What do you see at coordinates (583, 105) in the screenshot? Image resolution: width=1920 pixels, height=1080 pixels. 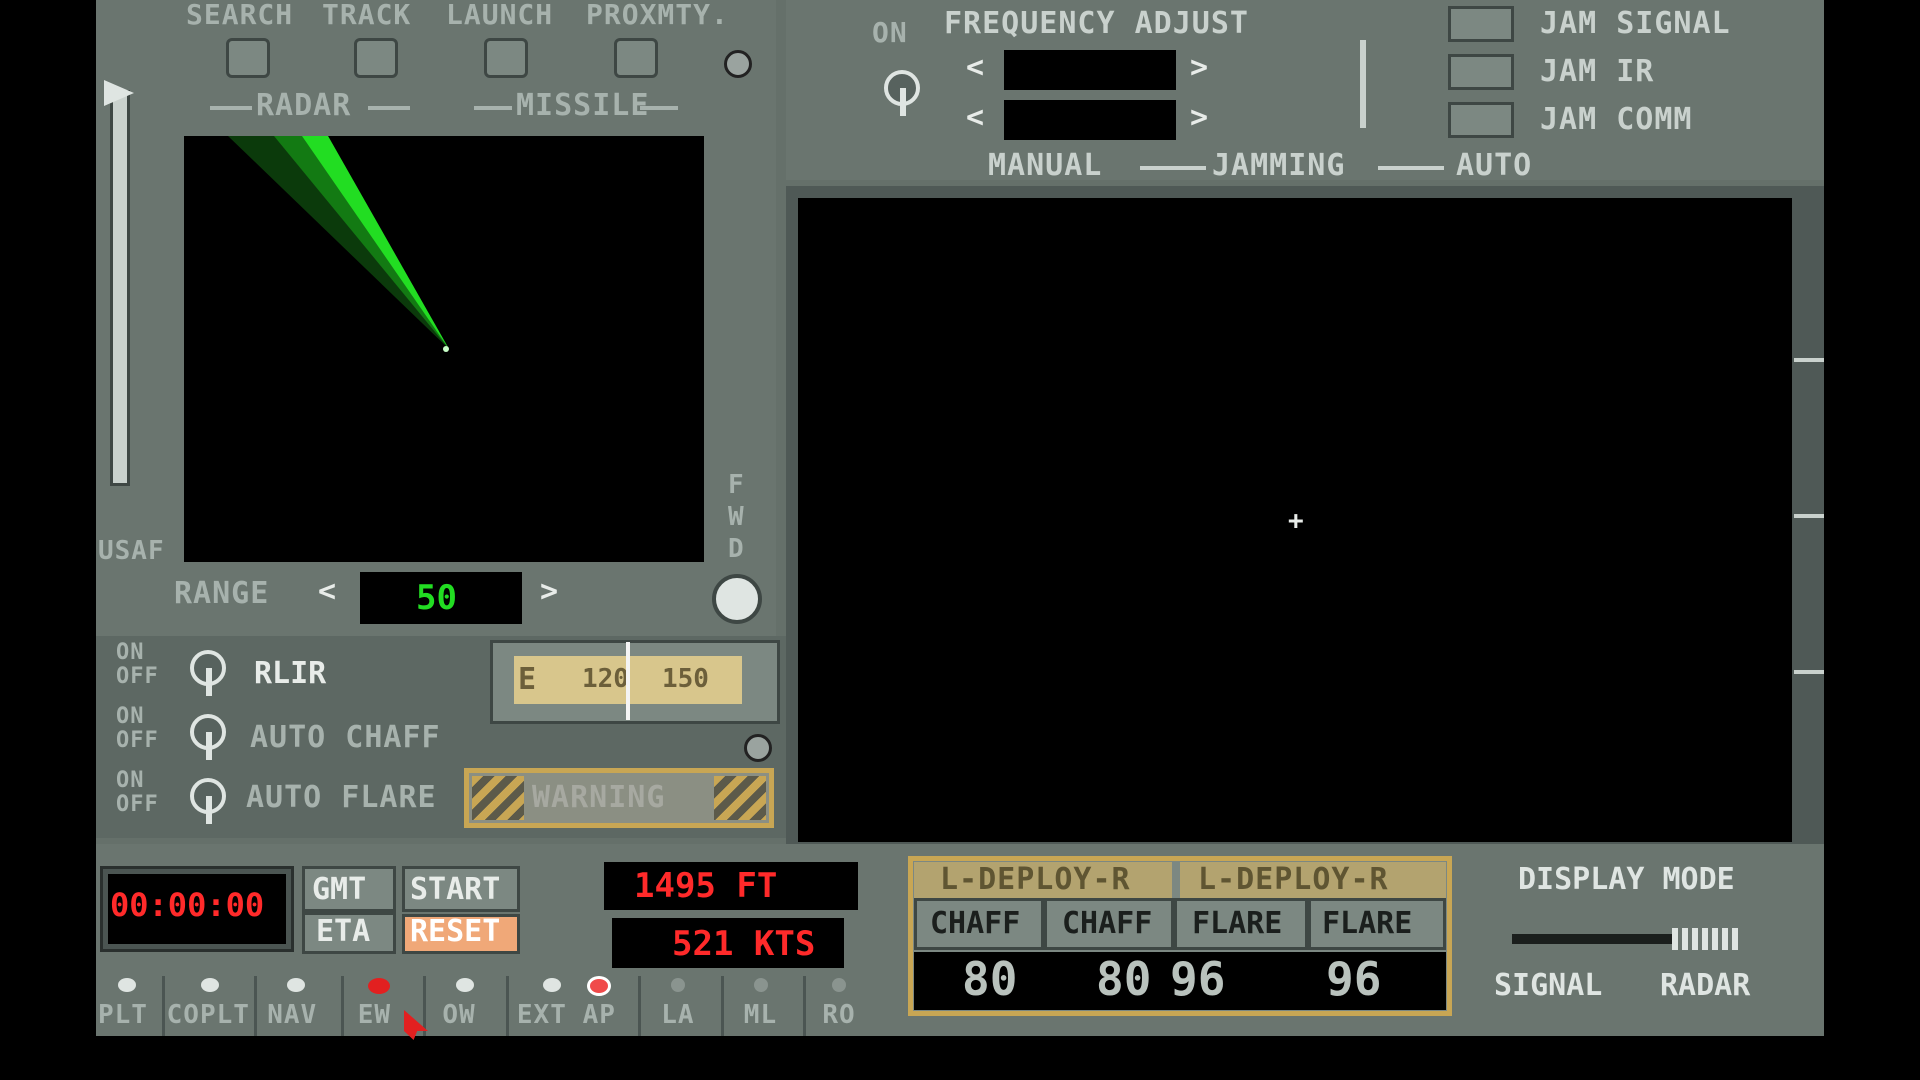 I see `missile-group-label: MISSILE` at bounding box center [583, 105].